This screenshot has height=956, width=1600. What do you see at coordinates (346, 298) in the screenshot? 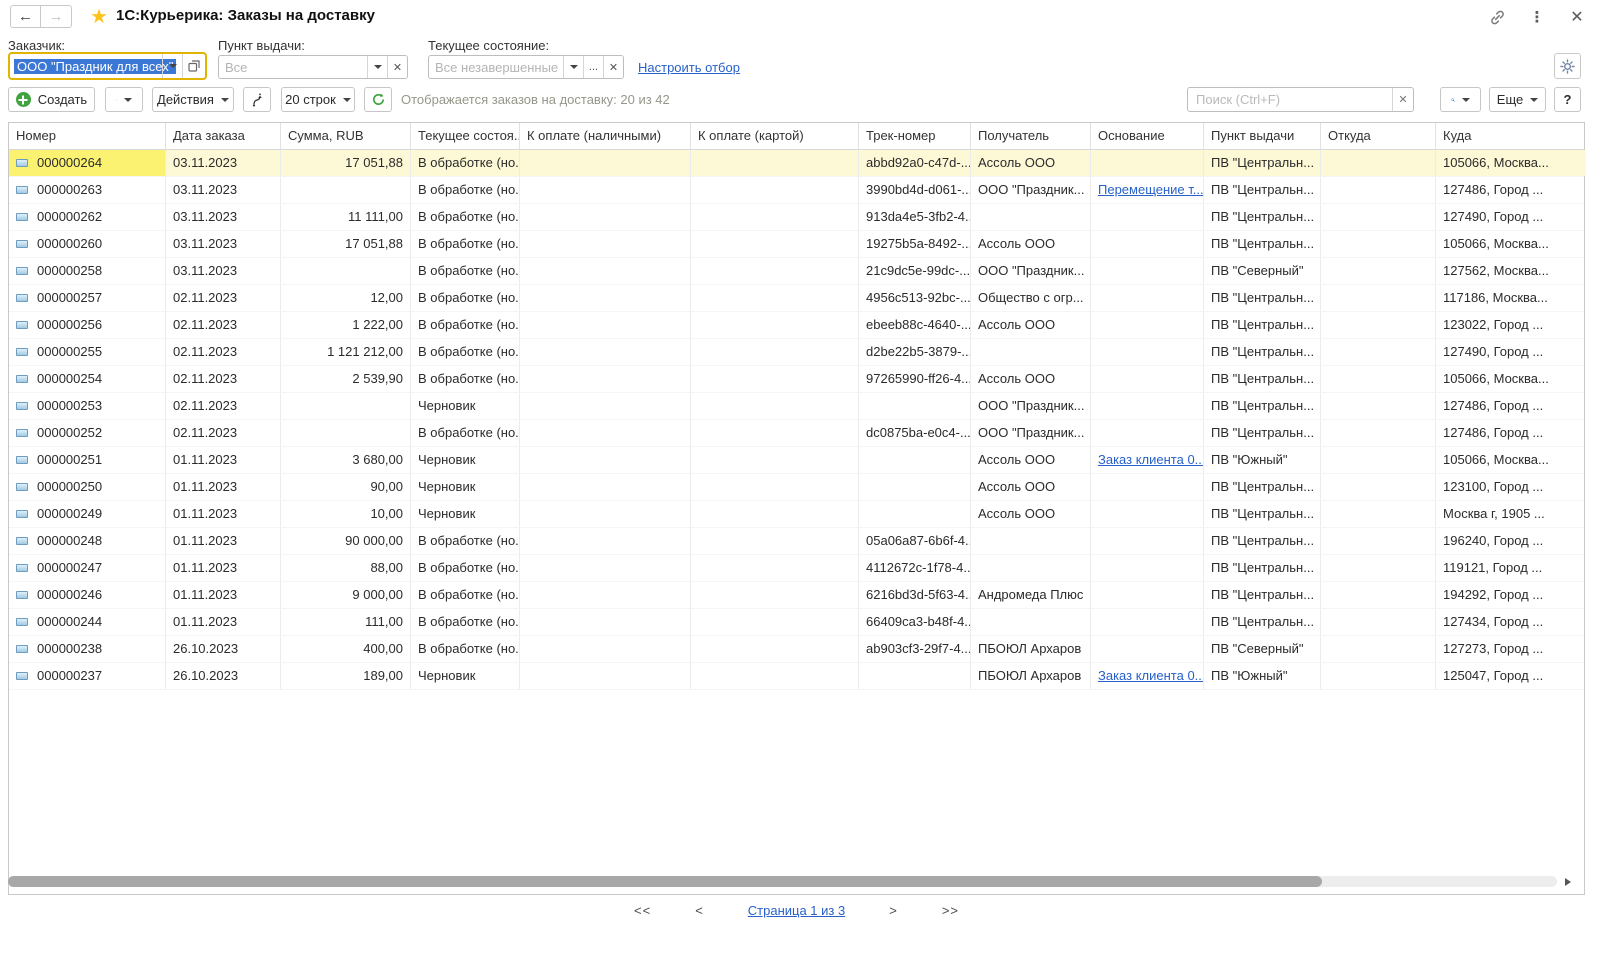
I see `cell-sum: 12,00` at bounding box center [346, 298].